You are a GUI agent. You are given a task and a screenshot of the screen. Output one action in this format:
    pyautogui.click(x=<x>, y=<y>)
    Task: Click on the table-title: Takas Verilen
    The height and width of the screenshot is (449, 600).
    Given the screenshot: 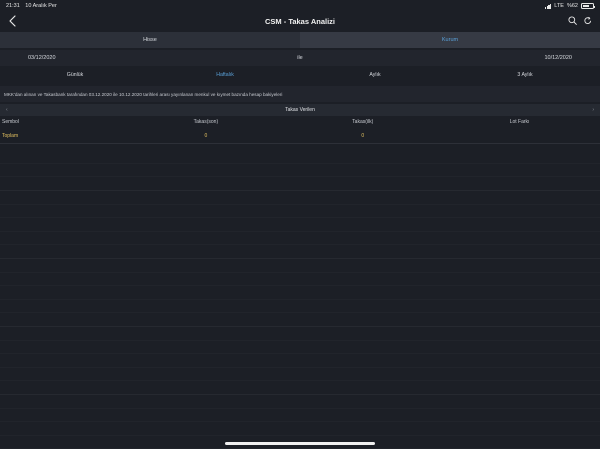 What is the action you would take?
    pyautogui.click(x=300, y=110)
    